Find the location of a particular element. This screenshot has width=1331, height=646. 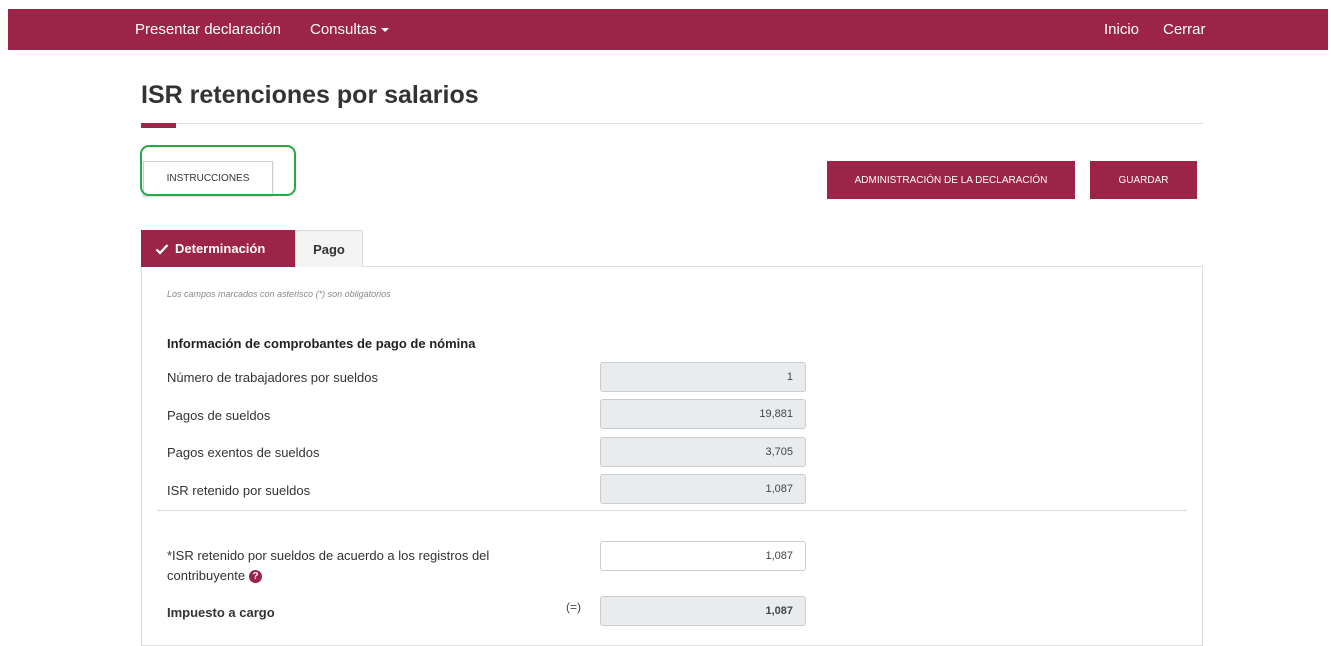

highlight-box is located at coordinates (218, 170).